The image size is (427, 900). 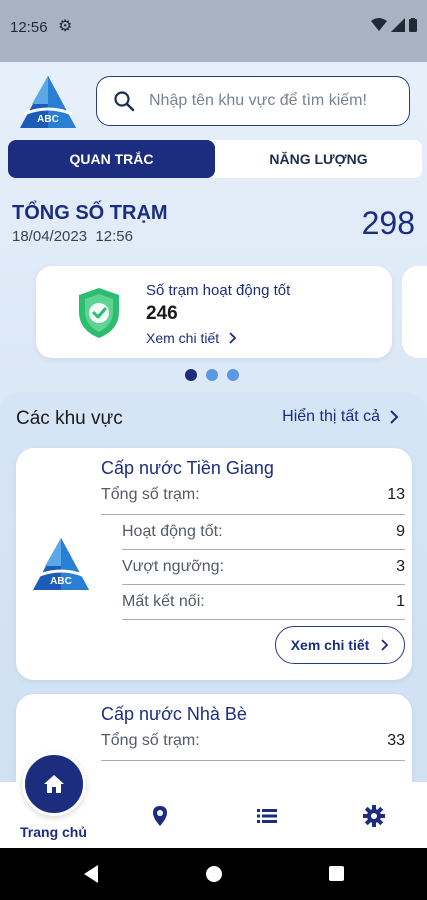 I want to click on android-home-icon, so click(x=214, y=874).